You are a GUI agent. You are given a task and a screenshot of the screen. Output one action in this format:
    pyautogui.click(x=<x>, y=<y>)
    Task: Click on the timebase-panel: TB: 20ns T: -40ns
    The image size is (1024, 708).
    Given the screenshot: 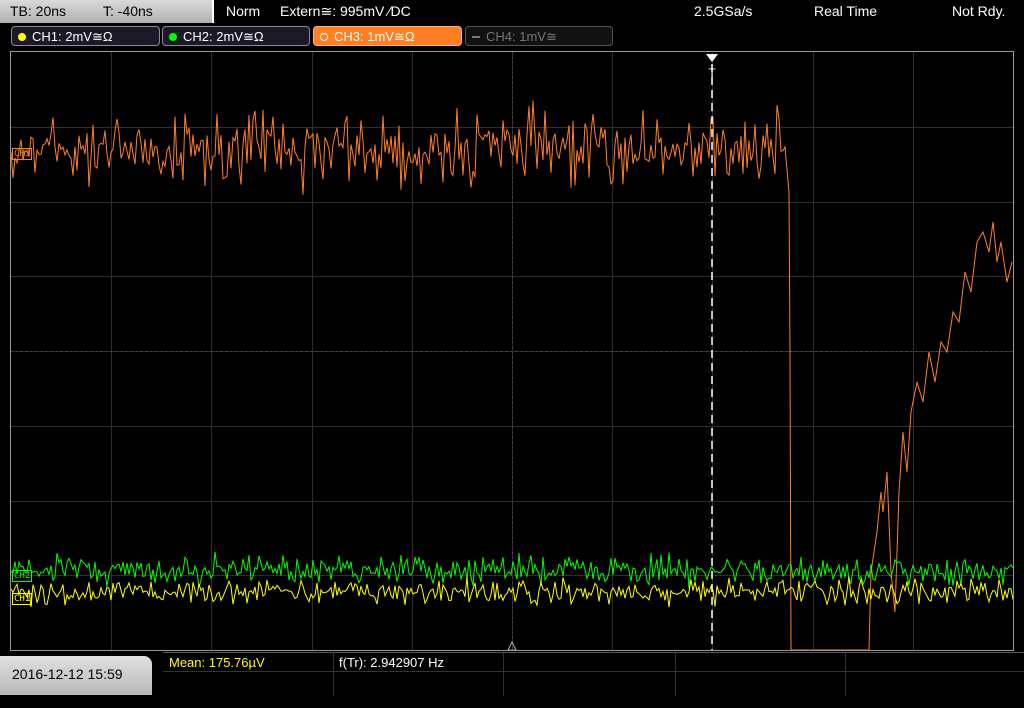 What is the action you would take?
    pyautogui.click(x=107, y=11)
    